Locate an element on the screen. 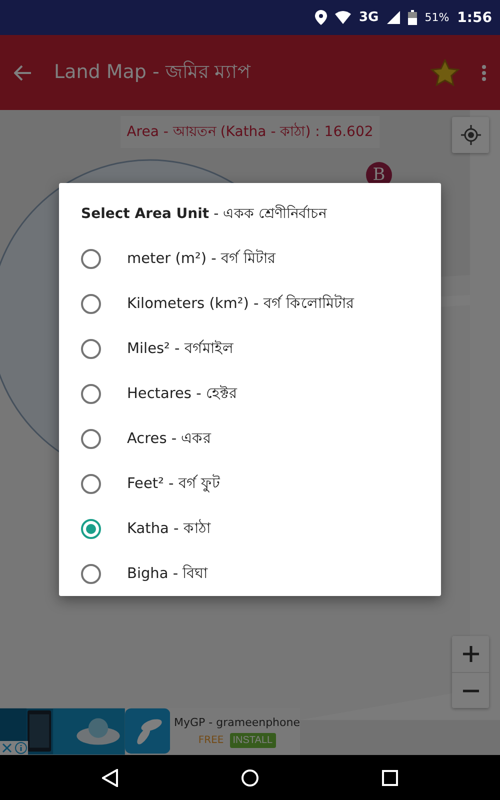 Image resolution: width=500 pixels, height=800 pixels. recents-square-icon is located at coordinates (390, 778).